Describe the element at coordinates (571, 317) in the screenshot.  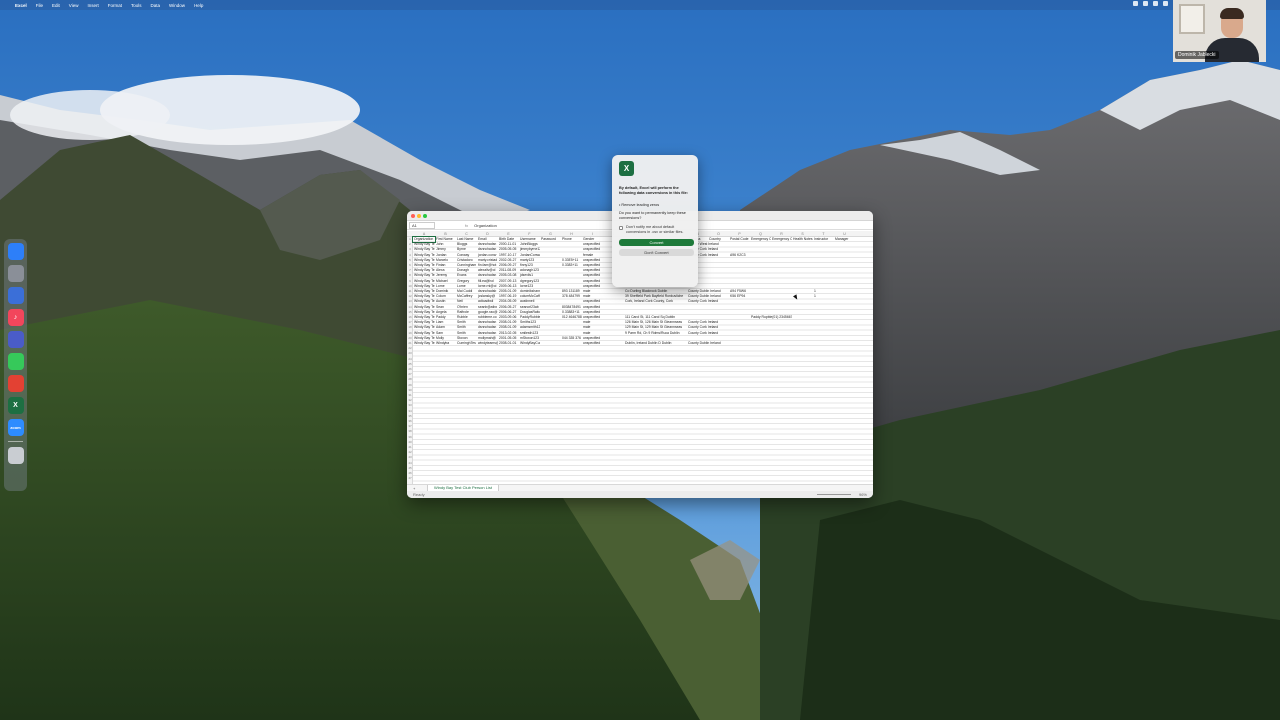
I see `table-cell: 012 4646788` at that location.